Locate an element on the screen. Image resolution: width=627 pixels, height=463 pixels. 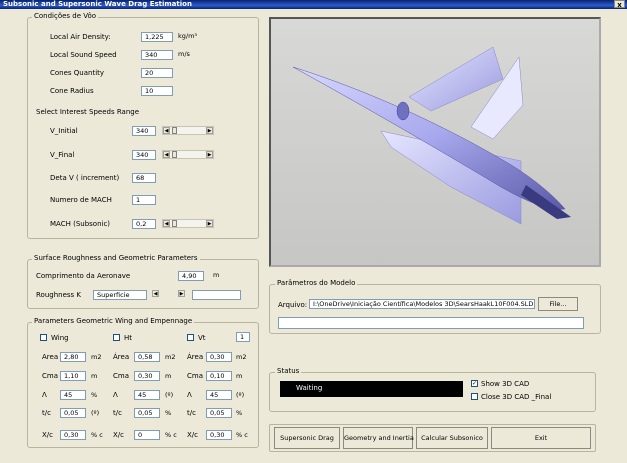
vt-sweep-input: 45 is located at coordinates (219, 395).